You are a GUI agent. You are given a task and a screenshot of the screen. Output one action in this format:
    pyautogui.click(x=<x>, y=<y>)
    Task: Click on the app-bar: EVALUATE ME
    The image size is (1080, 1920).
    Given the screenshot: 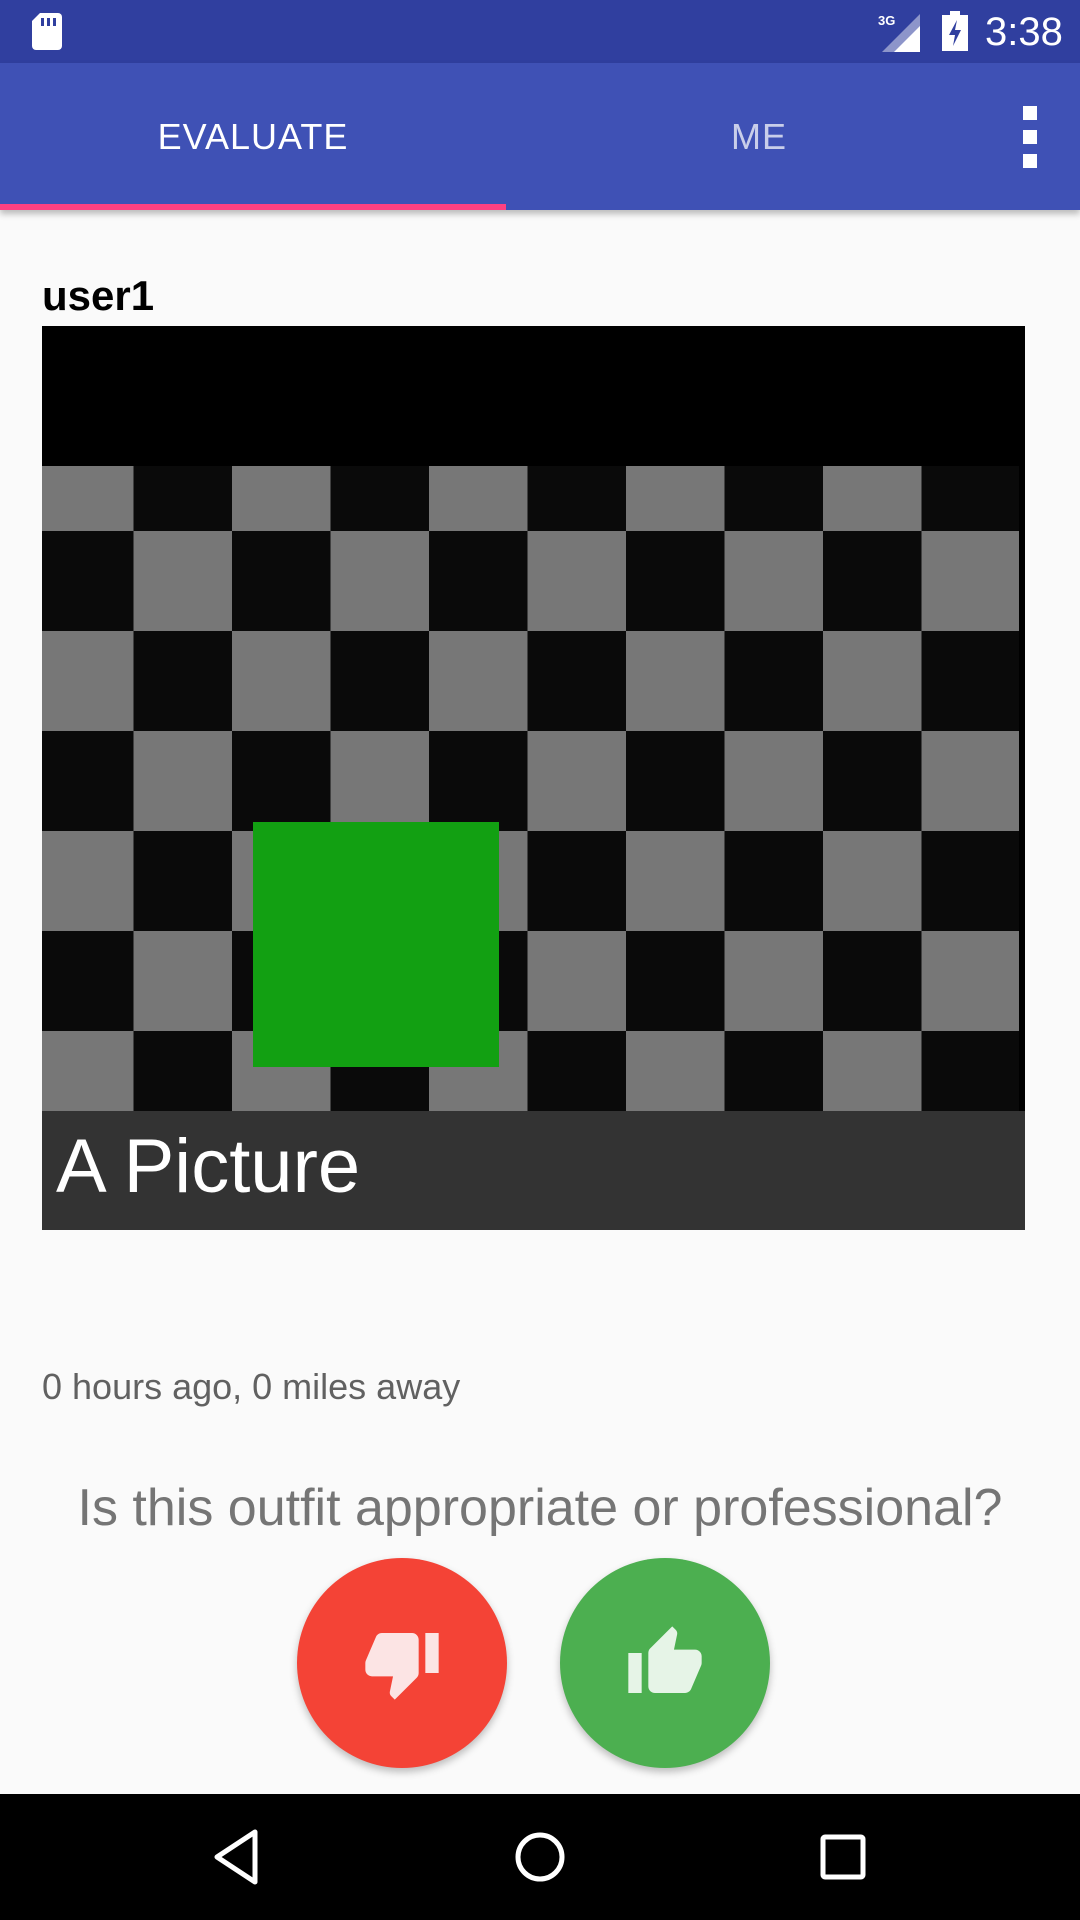 What is the action you would take?
    pyautogui.click(x=540, y=136)
    